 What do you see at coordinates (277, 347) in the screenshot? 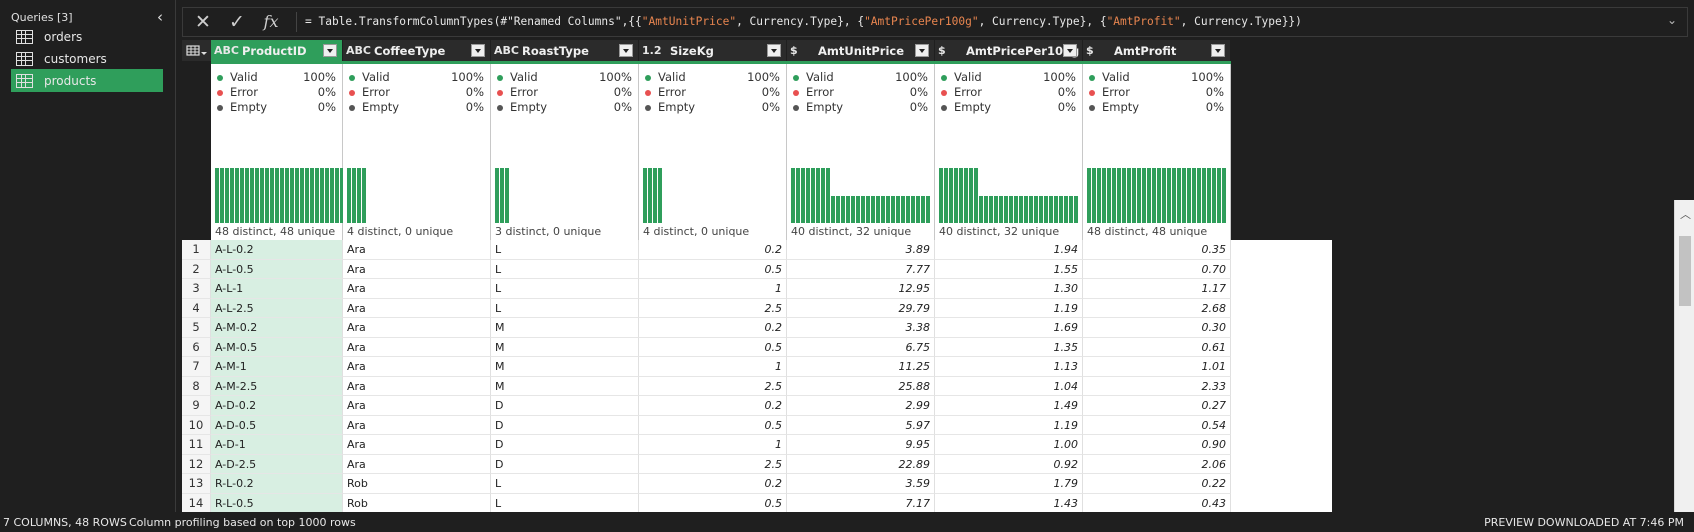
I see `table-cell: A-M-0.5` at bounding box center [277, 347].